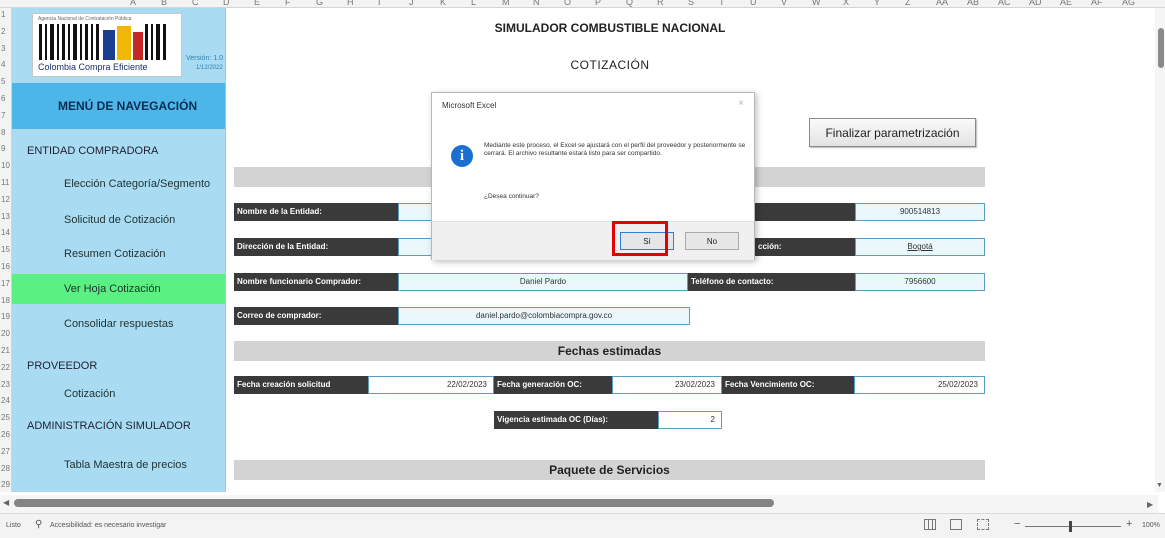  I want to click on column-header-l: L, so click(473, 3).